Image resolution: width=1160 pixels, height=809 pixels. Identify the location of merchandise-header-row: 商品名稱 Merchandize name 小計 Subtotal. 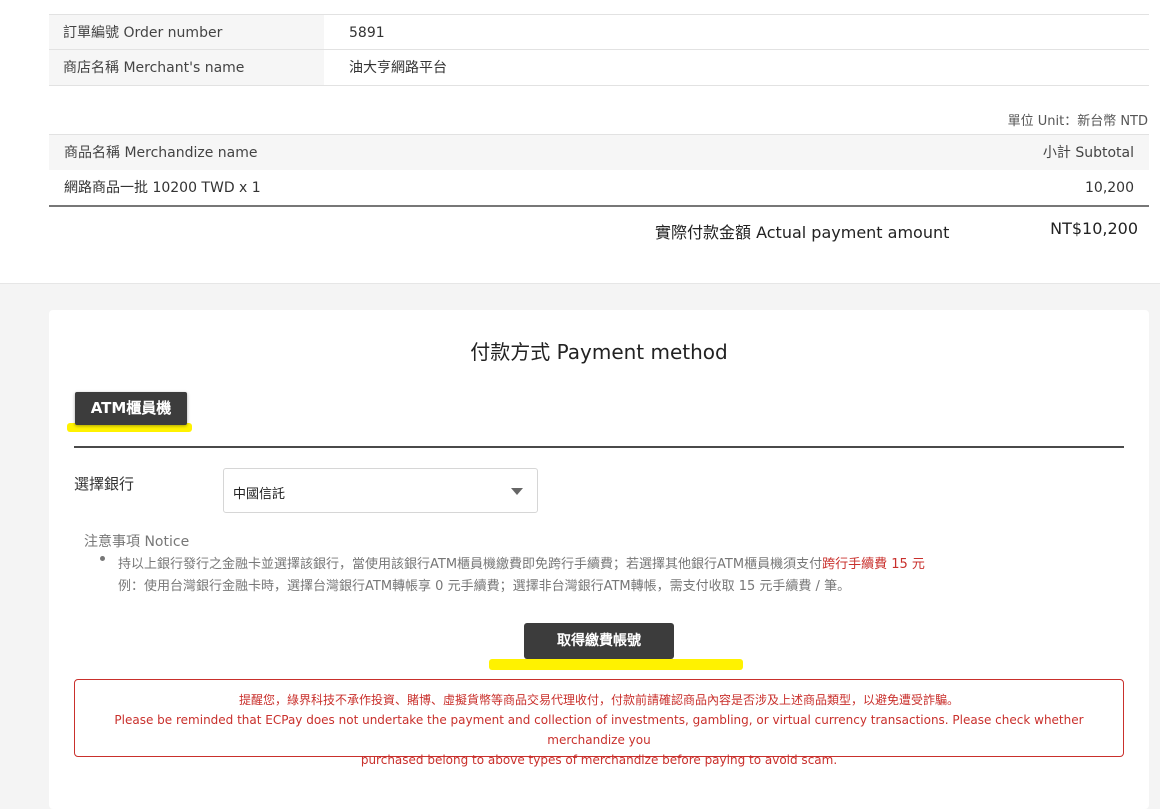
(599, 152).